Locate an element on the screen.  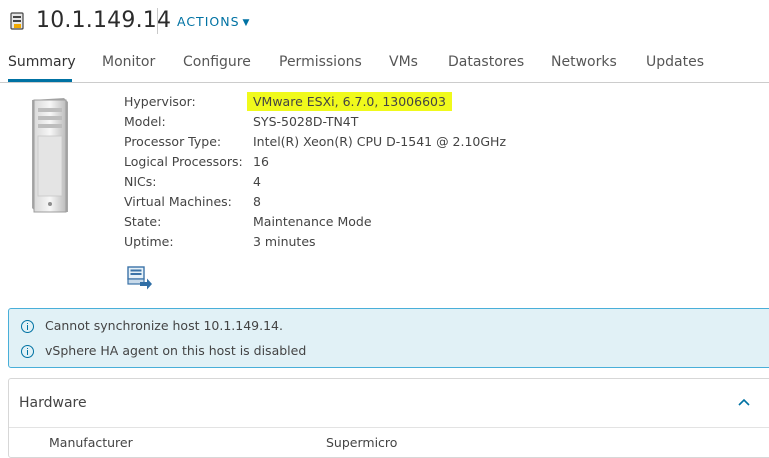
hardware-row-label: Manufacturer is located at coordinates (91, 442).